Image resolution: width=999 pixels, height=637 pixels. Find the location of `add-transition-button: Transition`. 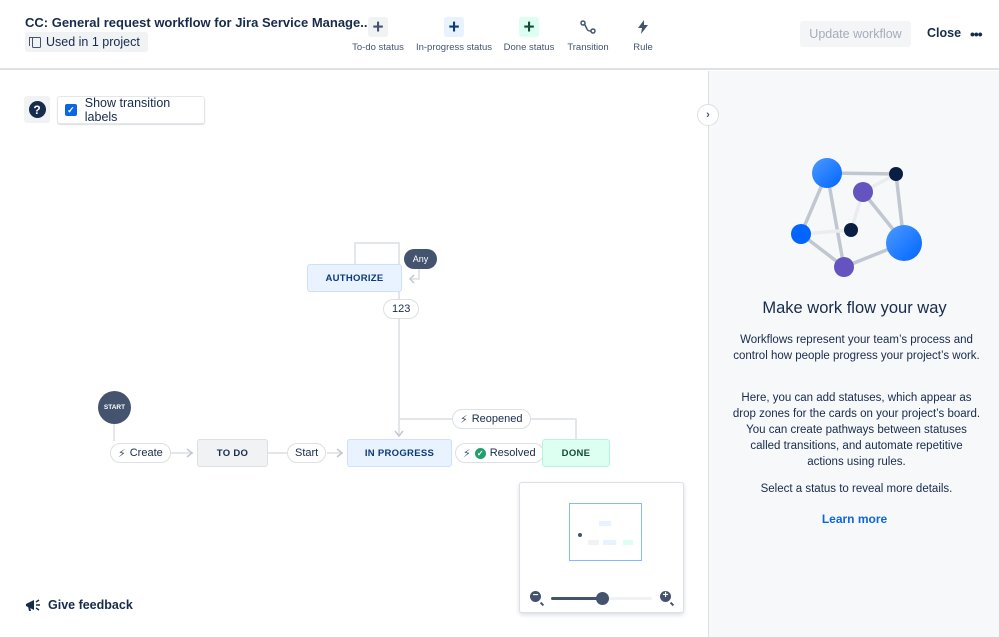

add-transition-button: Transition is located at coordinates (588, 35).